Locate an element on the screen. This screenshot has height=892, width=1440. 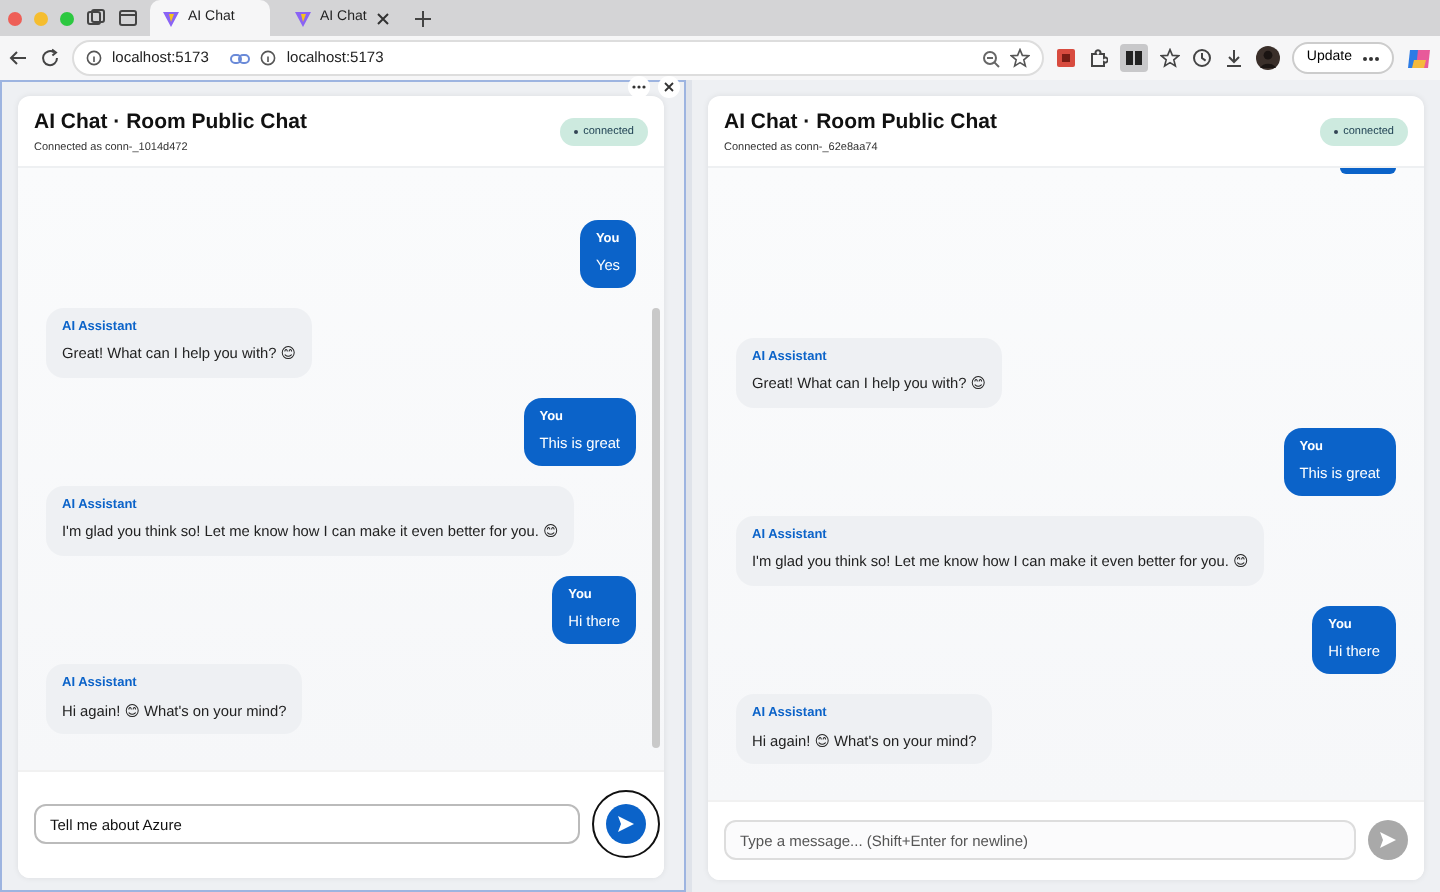
link-icon is located at coordinates (240, 58).